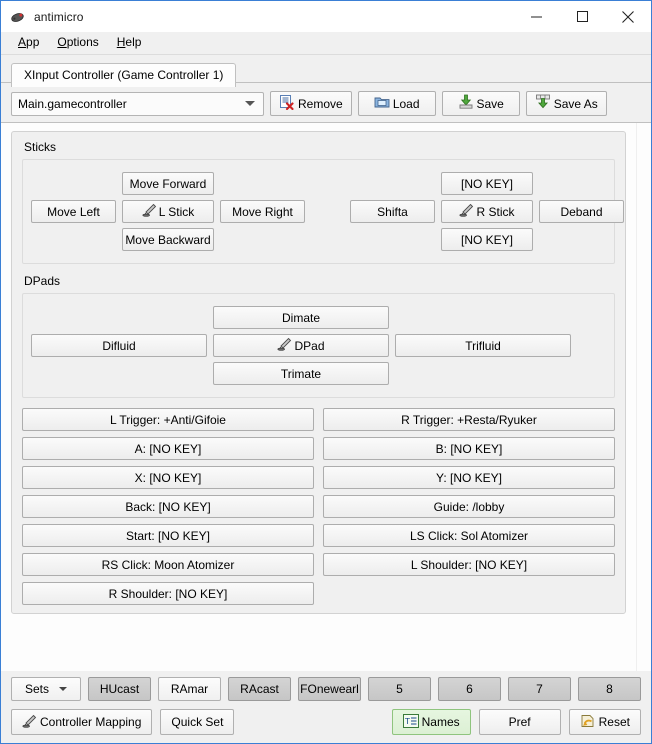 This screenshot has height=744, width=652. What do you see at coordinates (469, 448) in the screenshot?
I see `button-b: B: [NO KEY]` at bounding box center [469, 448].